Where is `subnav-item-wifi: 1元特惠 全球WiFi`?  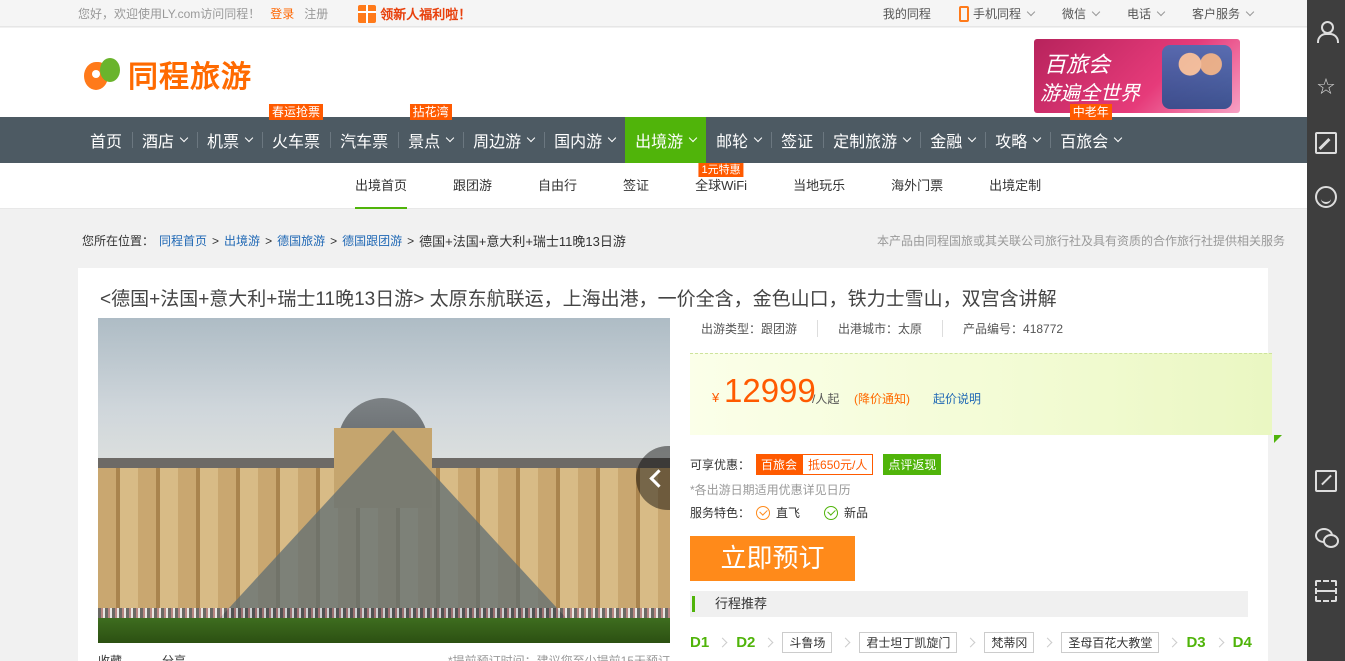 subnav-item-wifi: 1元特惠 全球WiFi is located at coordinates (721, 186).